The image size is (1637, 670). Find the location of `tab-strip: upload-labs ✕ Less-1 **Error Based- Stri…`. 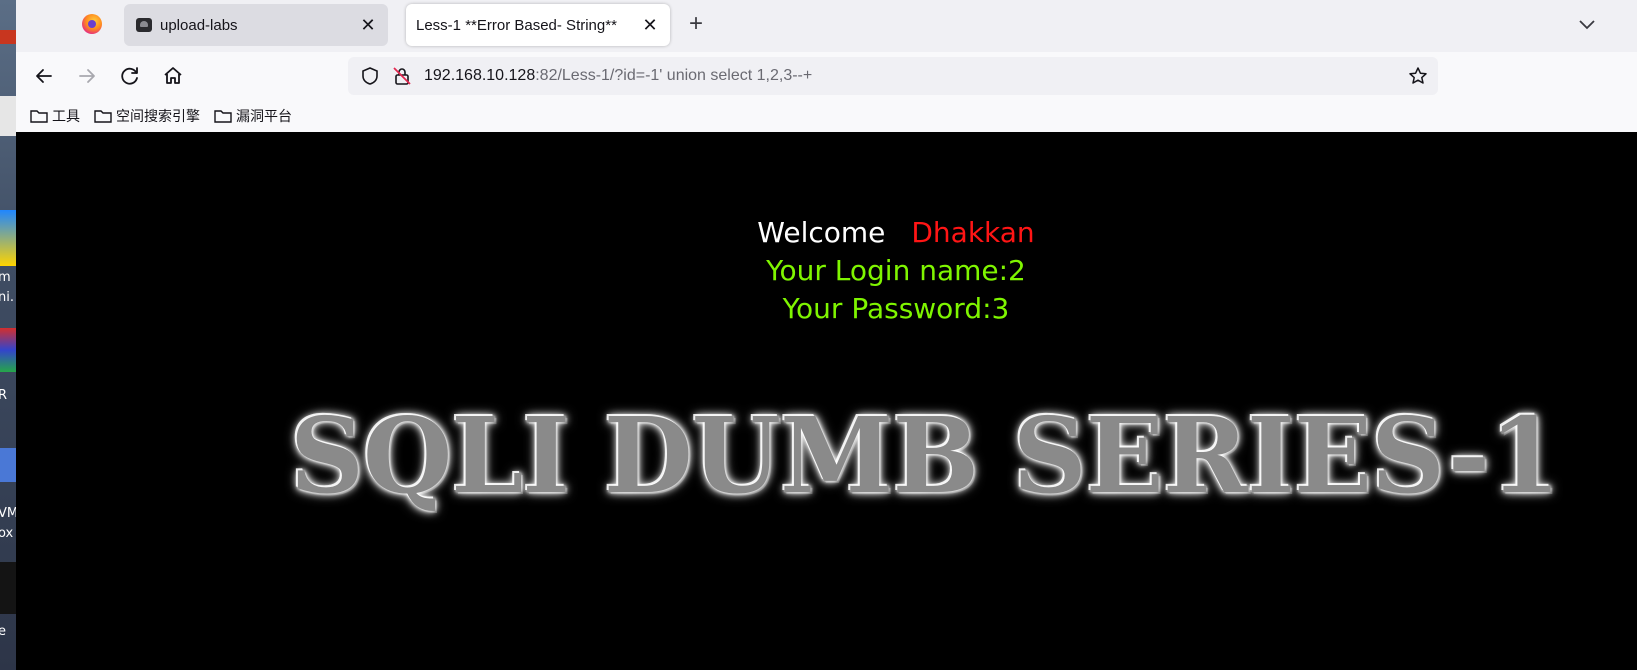

tab-strip: upload-labs ✕ Less-1 **Error Based- Stri… is located at coordinates (826, 26).